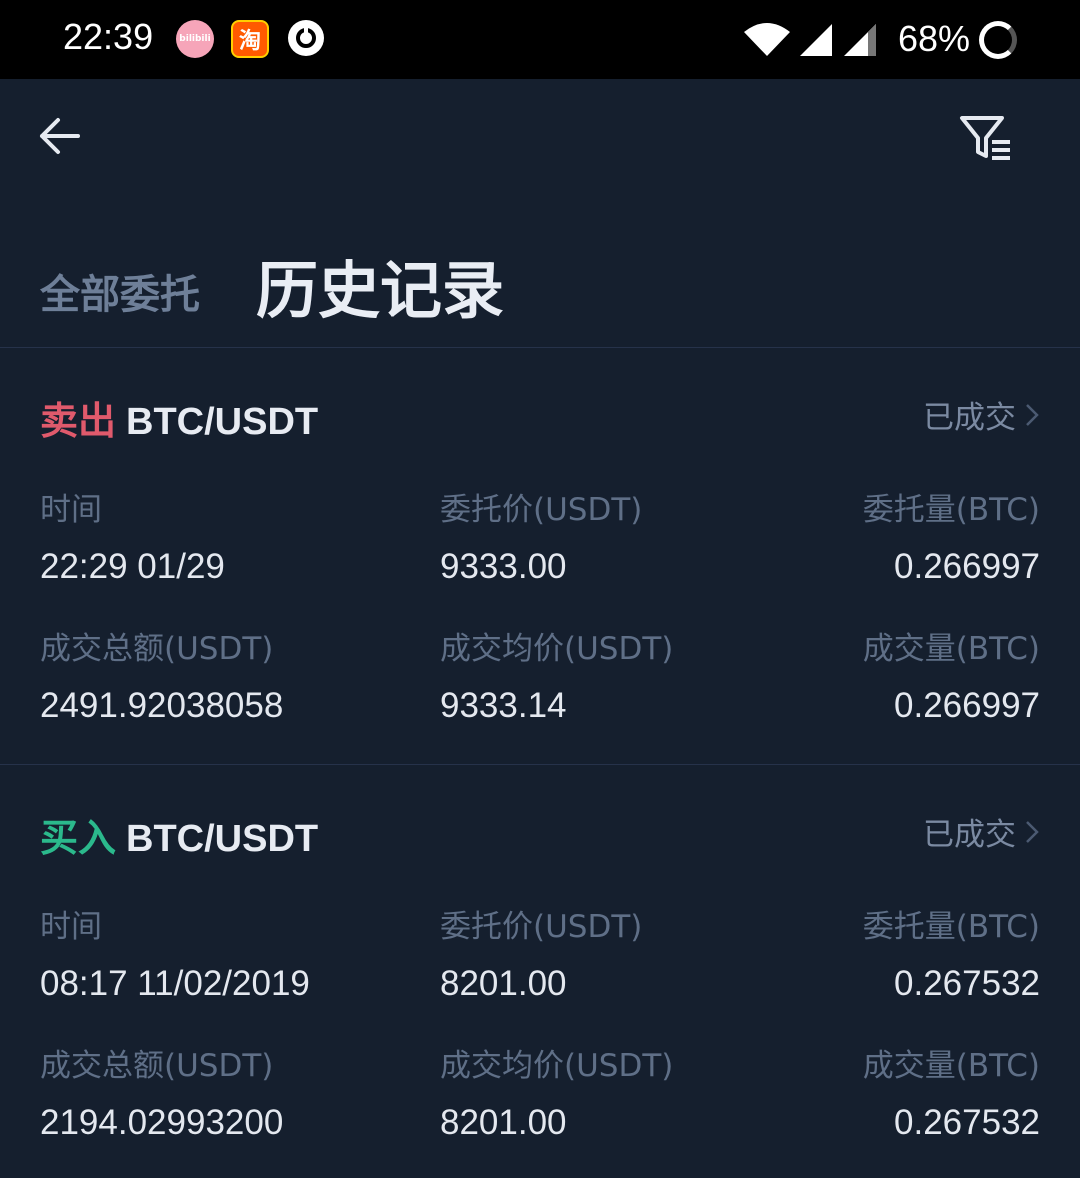  What do you see at coordinates (132, 566) in the screenshot?
I see `value-time: 22:29 01/29` at bounding box center [132, 566].